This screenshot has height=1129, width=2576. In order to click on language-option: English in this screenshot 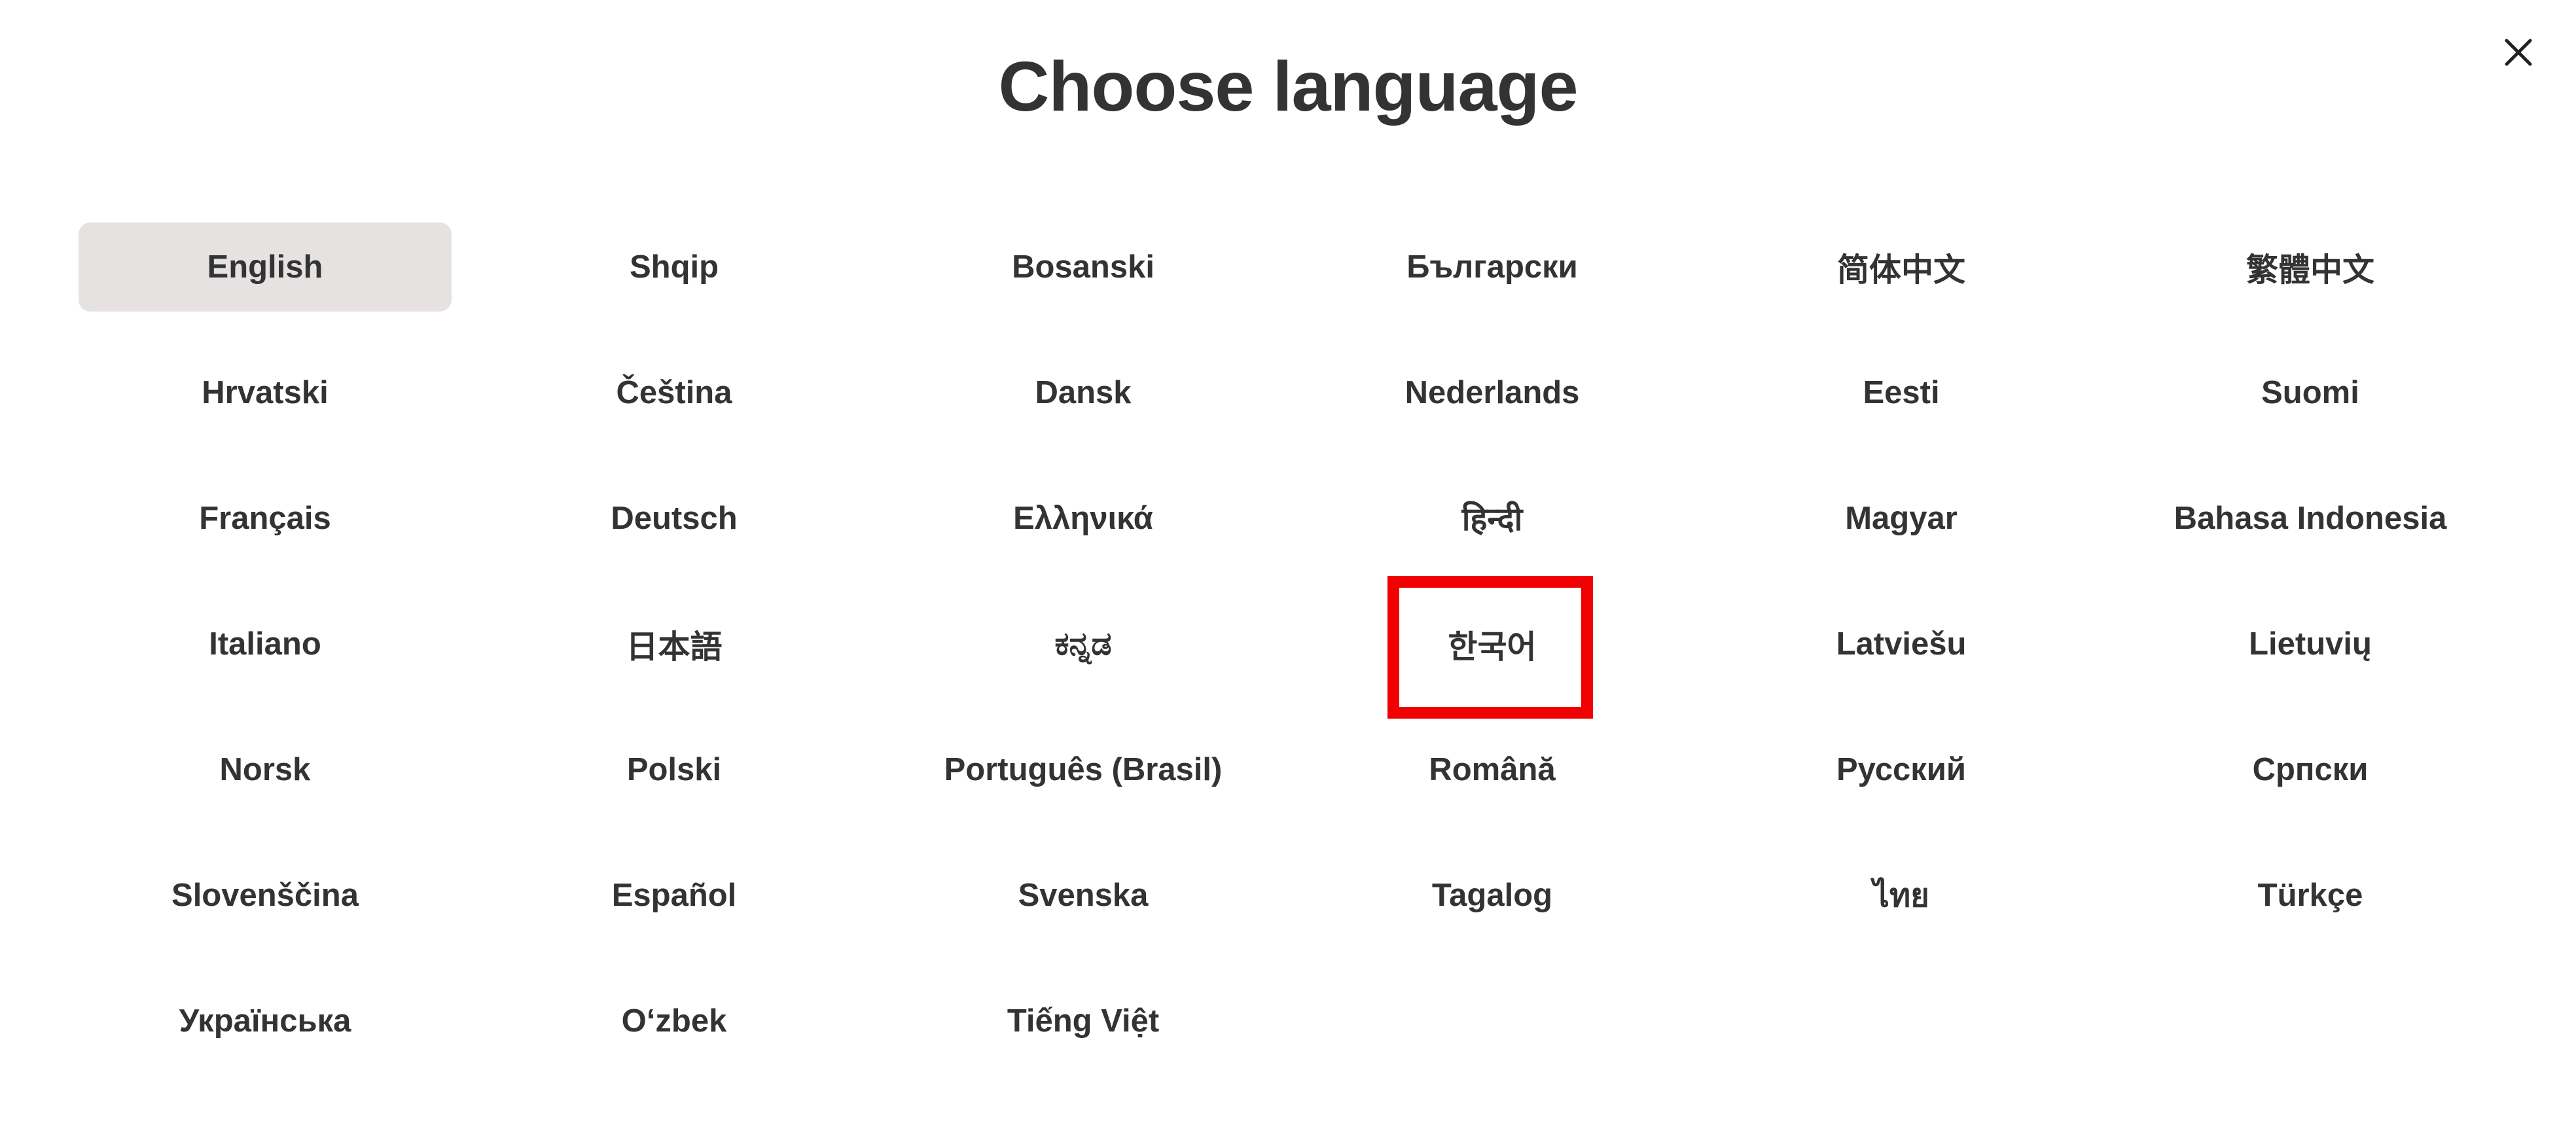, I will do `click(265, 267)`.